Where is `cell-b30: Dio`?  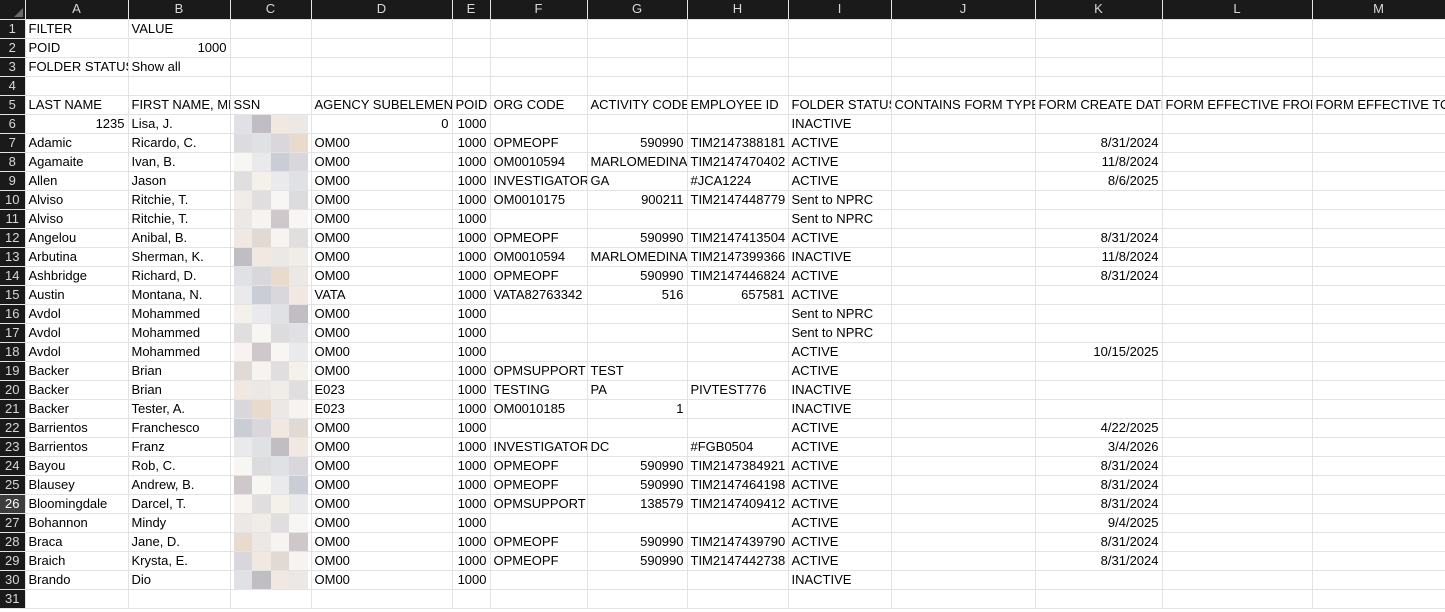
cell-b30: Dio is located at coordinates (179, 580).